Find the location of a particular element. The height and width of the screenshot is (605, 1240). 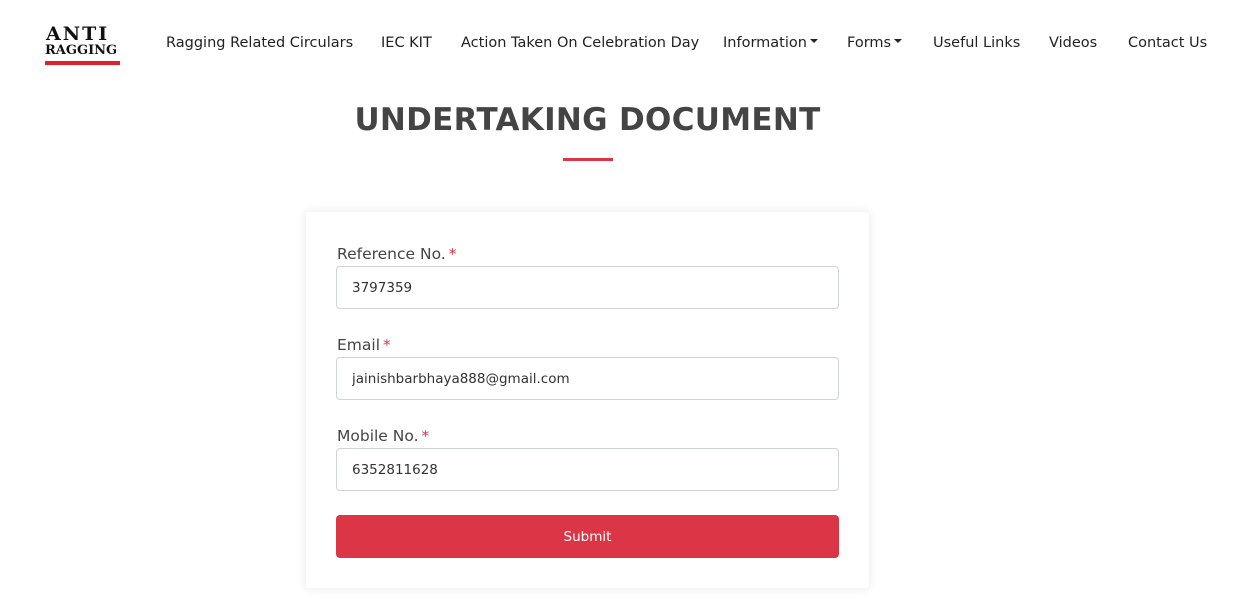

mobile-label: Mobile No. * is located at coordinates (383, 436).